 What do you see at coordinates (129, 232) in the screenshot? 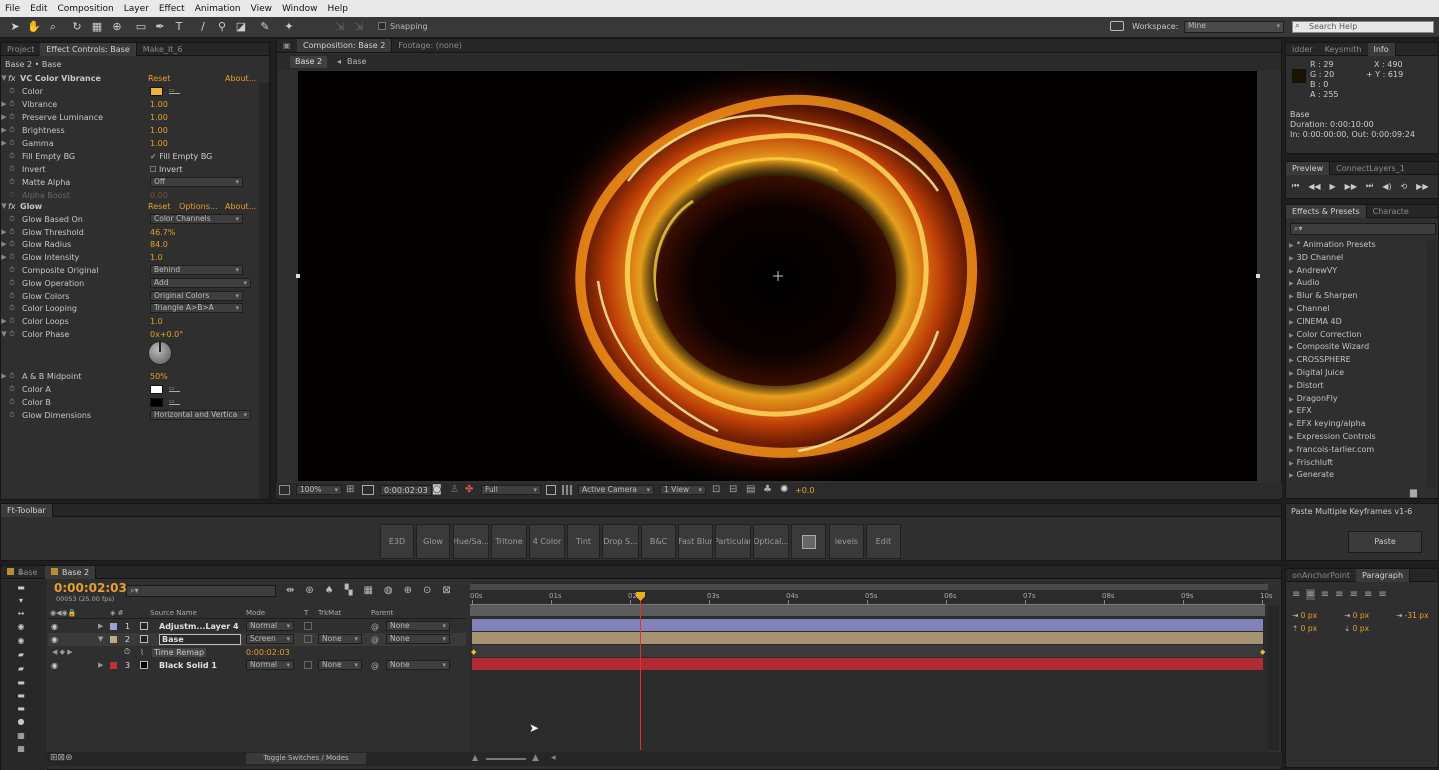
I see `glow-prop-glow-threshold: ▶ ⏱ Glow Threshold` at bounding box center [129, 232].